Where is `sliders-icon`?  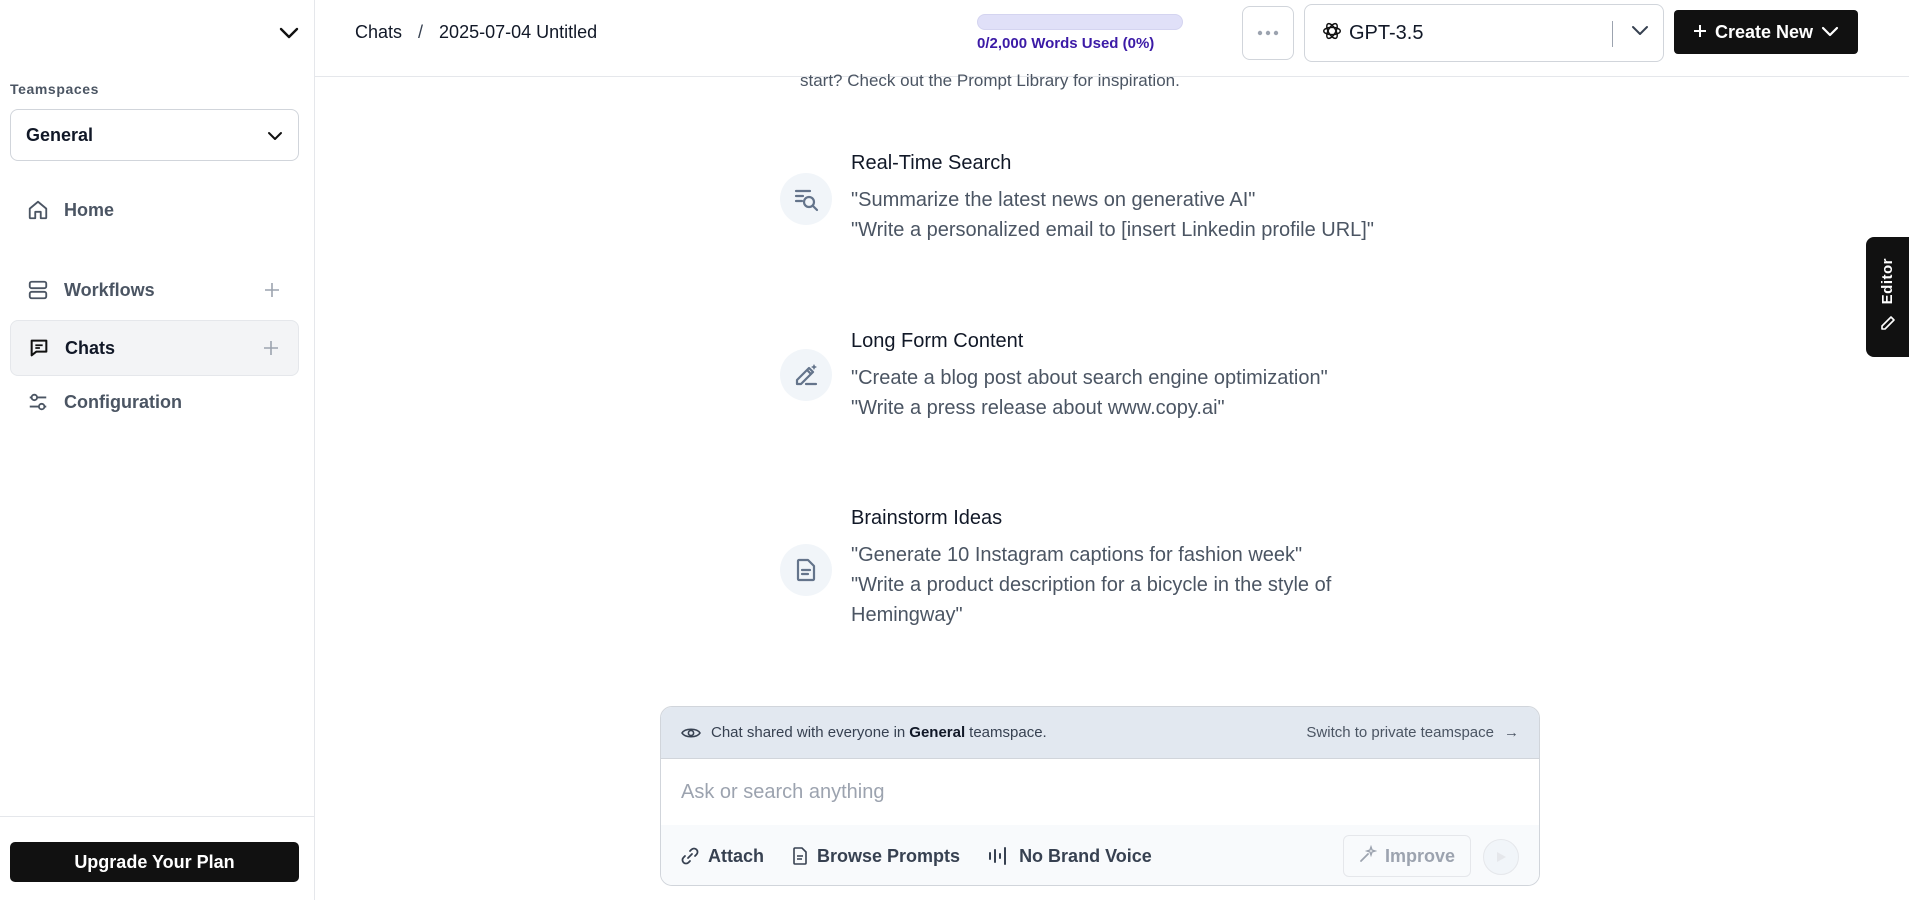 sliders-icon is located at coordinates (38, 402).